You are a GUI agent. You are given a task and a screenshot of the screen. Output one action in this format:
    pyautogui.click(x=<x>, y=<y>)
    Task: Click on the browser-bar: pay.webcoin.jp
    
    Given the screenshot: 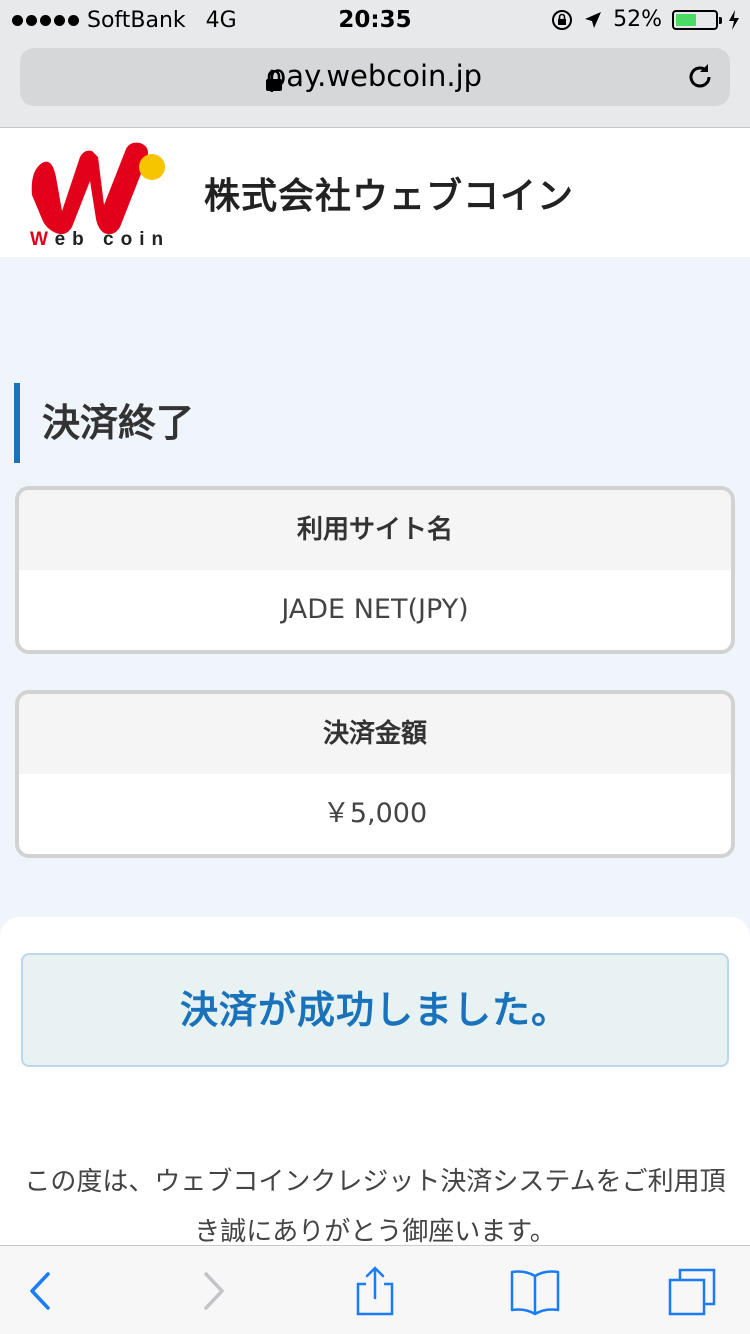 What is the action you would take?
    pyautogui.click(x=375, y=84)
    